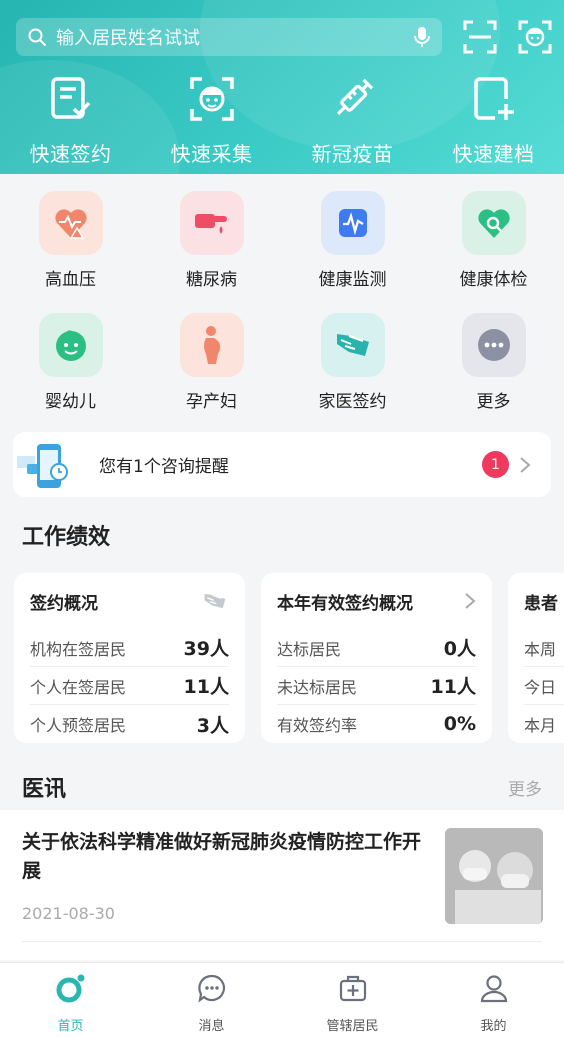 The width and height of the screenshot is (564, 1037). Describe the element at coordinates (70, 154) in the screenshot. I see `quick-action-label: 快速签约` at that location.